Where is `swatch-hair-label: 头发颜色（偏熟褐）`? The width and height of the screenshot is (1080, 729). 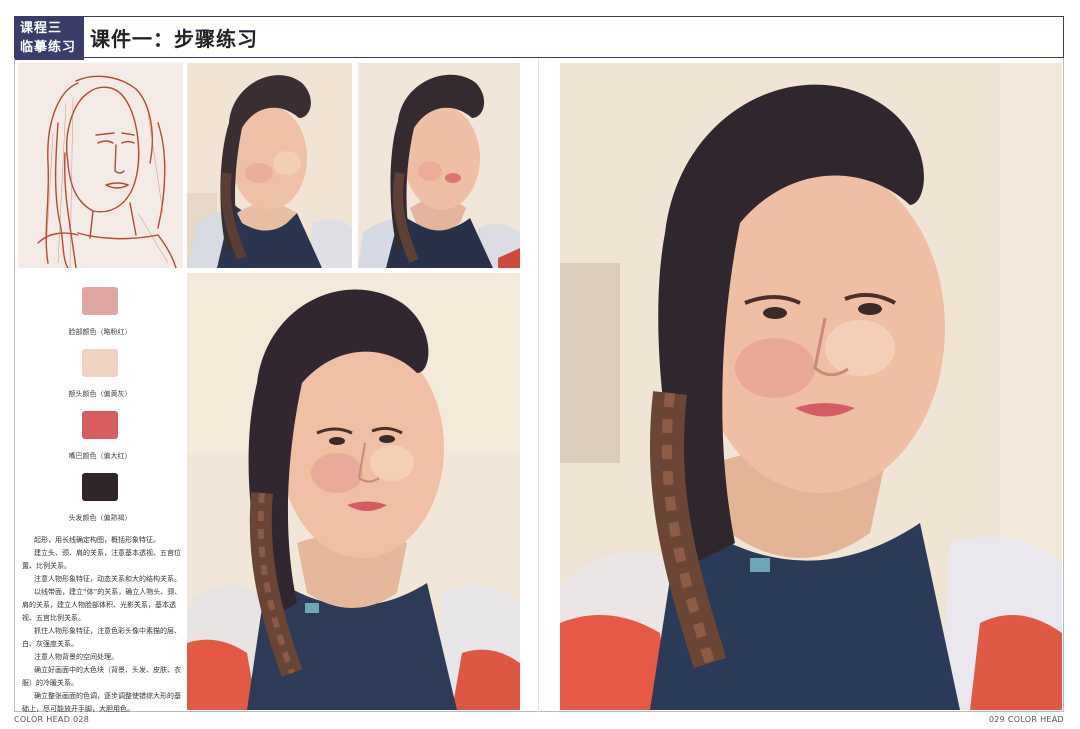
swatch-hair-label: 头发颜色（偏熟褐） is located at coordinates (100, 518).